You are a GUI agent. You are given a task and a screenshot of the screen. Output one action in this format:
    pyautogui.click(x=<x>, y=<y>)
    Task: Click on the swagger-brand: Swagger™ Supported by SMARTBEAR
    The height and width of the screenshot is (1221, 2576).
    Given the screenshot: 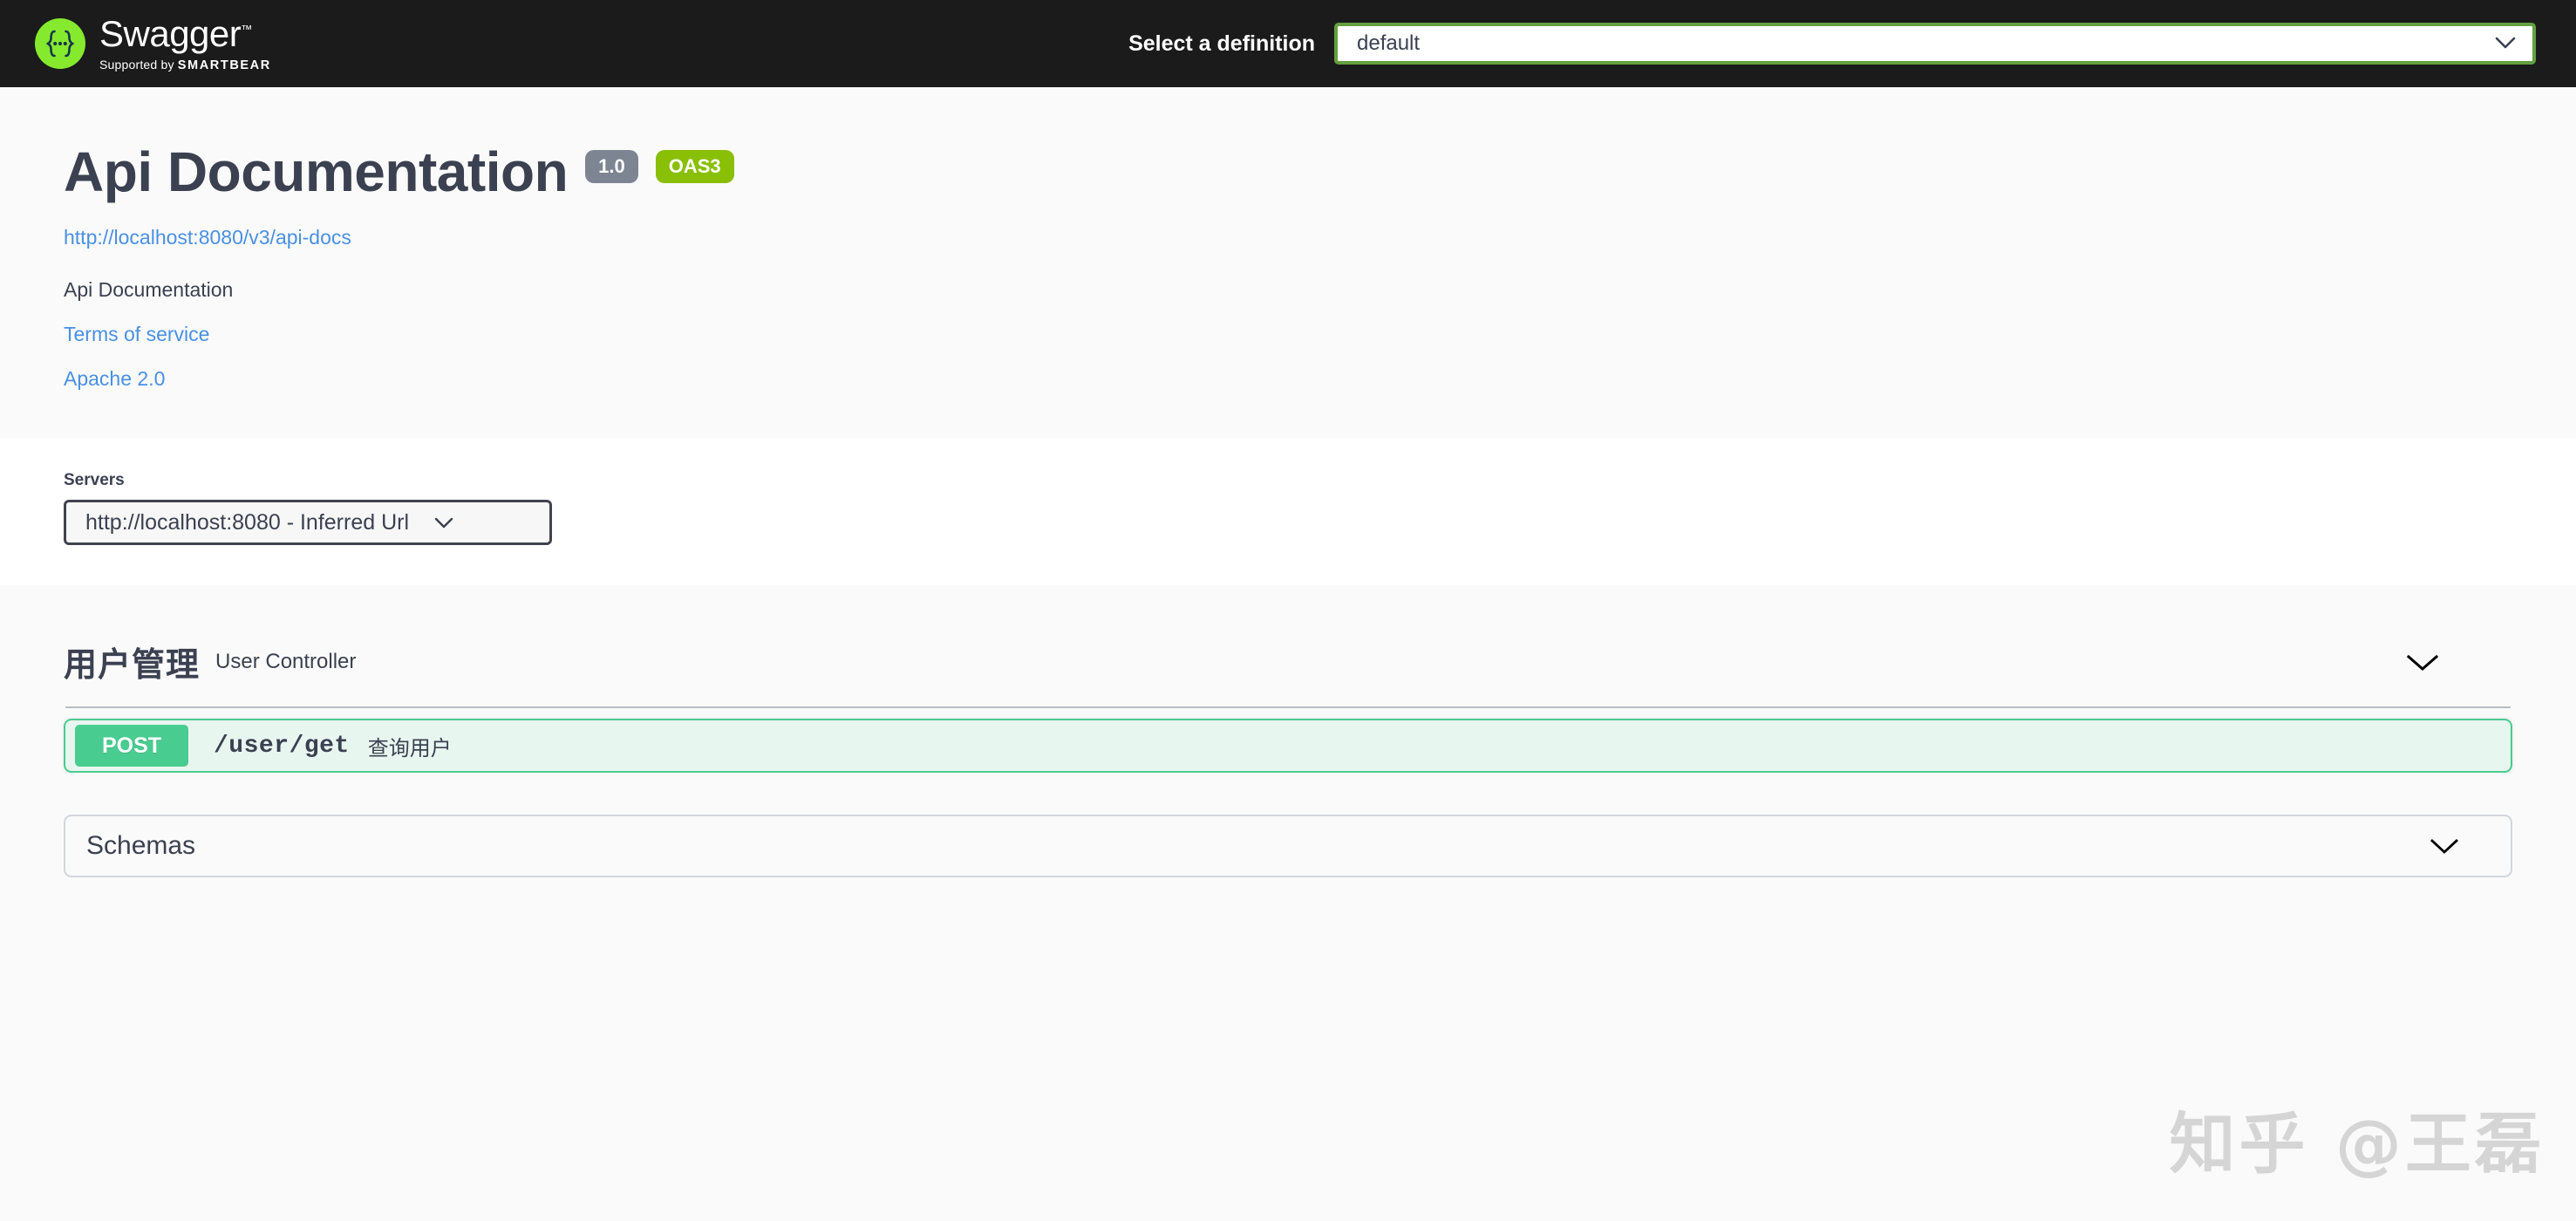 What is the action you would take?
    pyautogui.click(x=153, y=42)
    